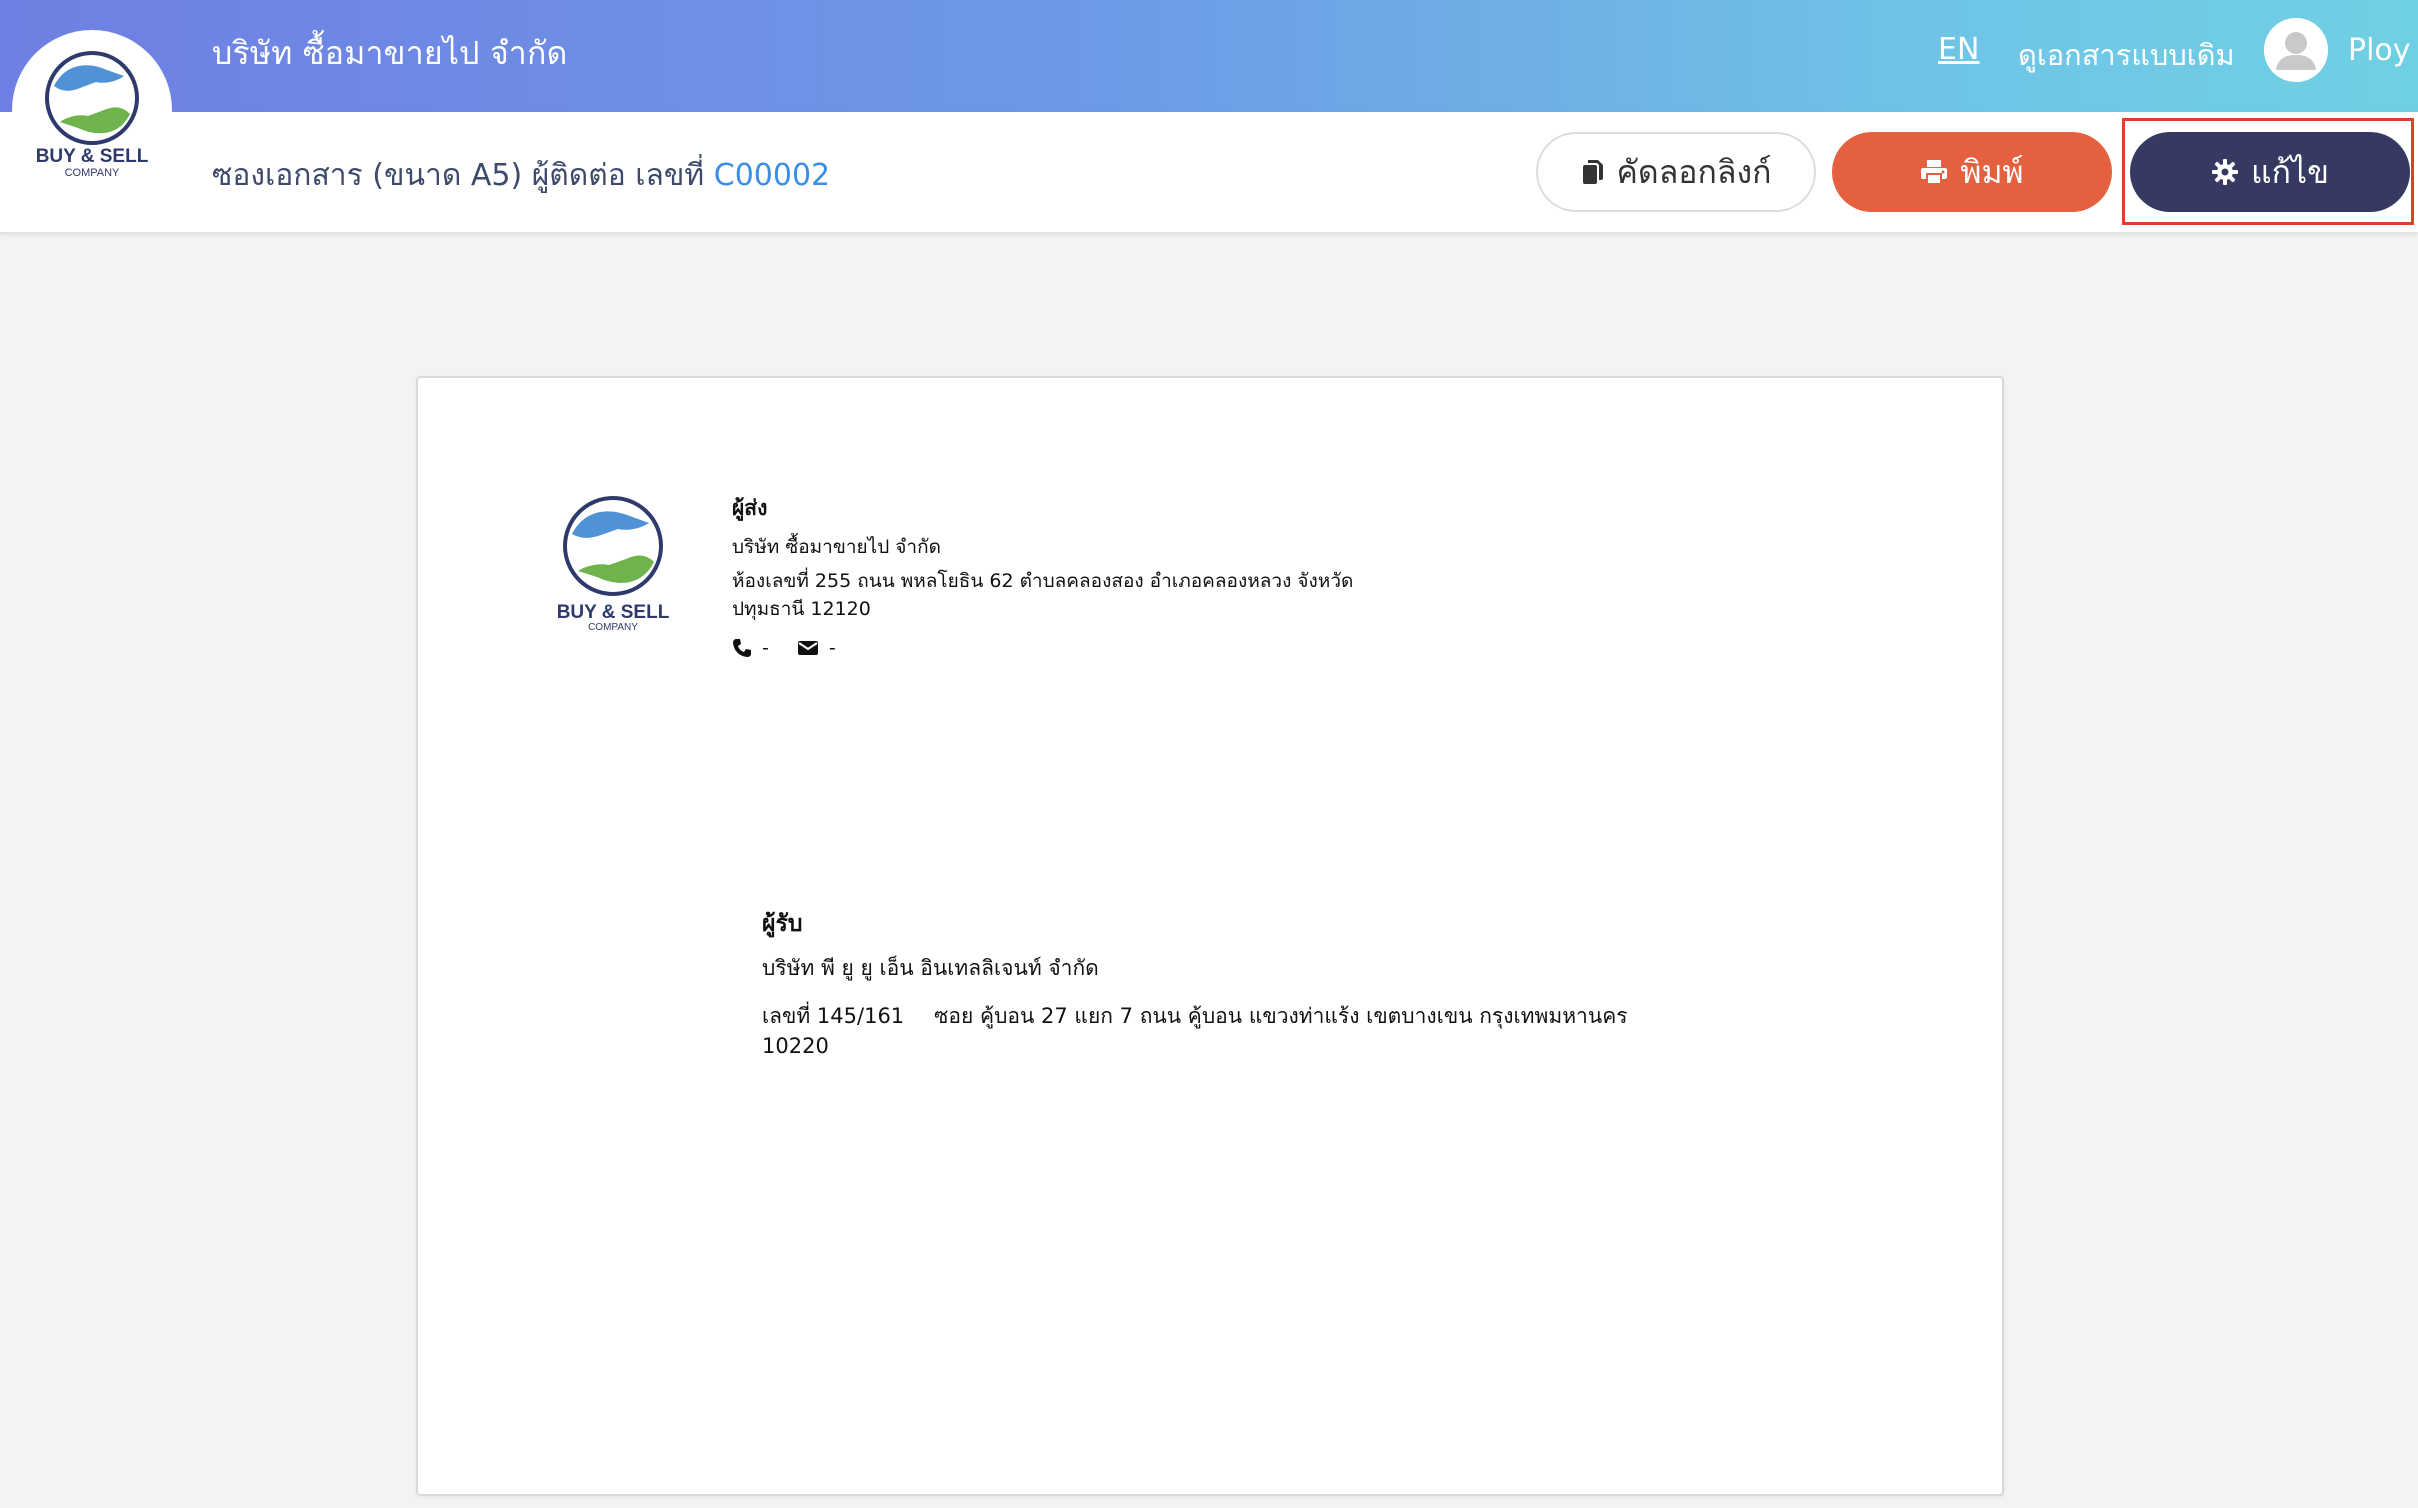  I want to click on old-document-view-link: ดูเอกสารแบบเดิม, so click(2126, 55).